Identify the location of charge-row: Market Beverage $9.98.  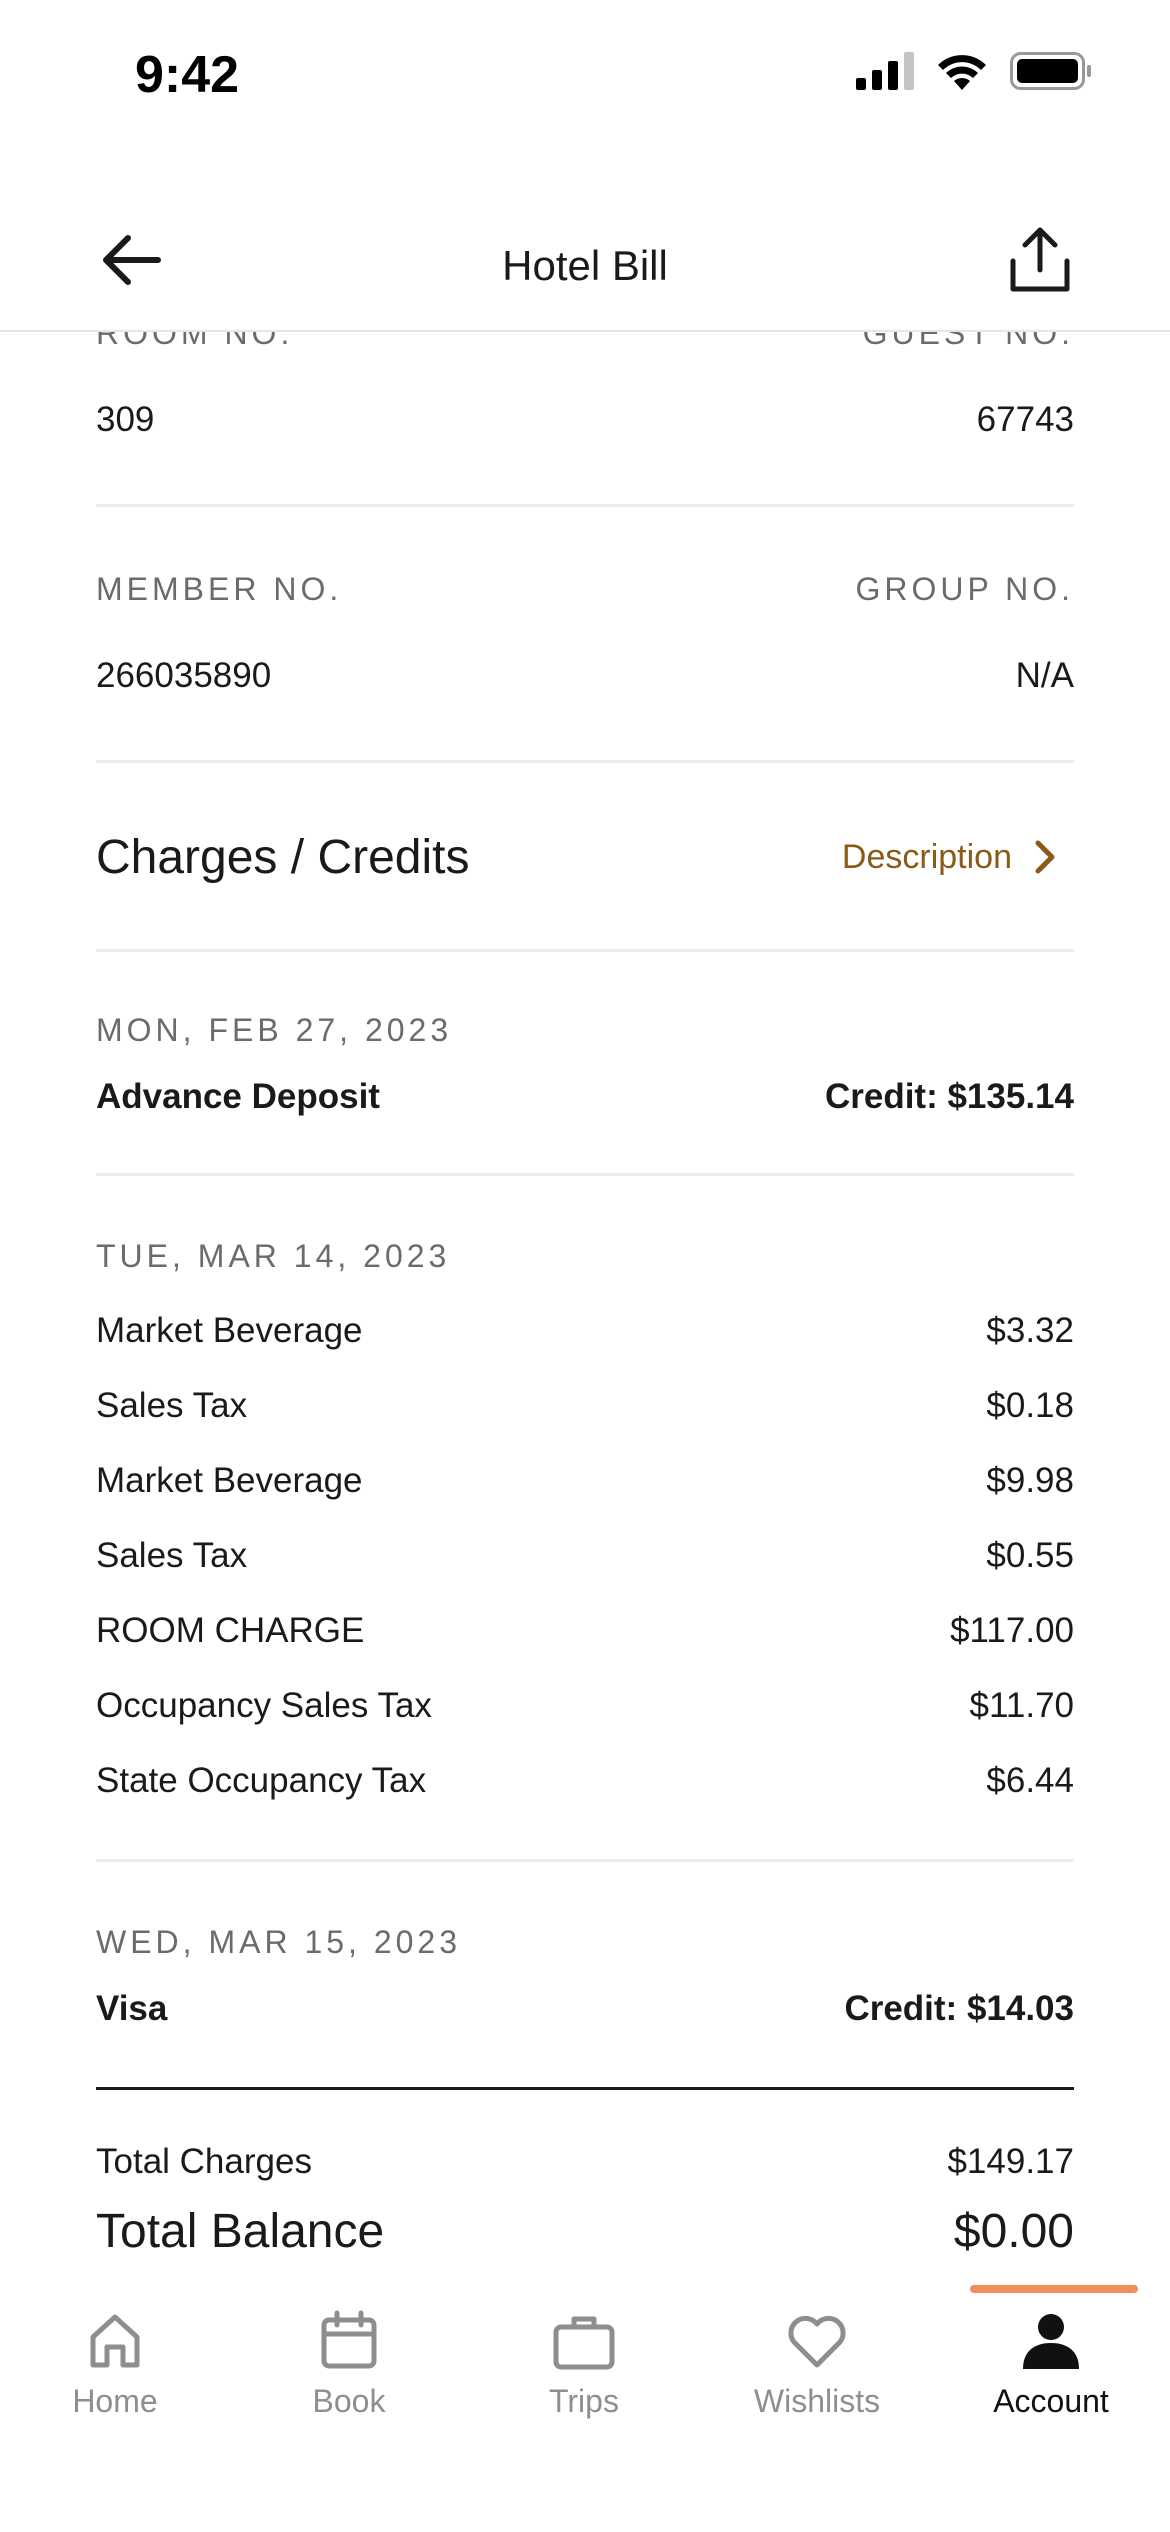
(585, 1481).